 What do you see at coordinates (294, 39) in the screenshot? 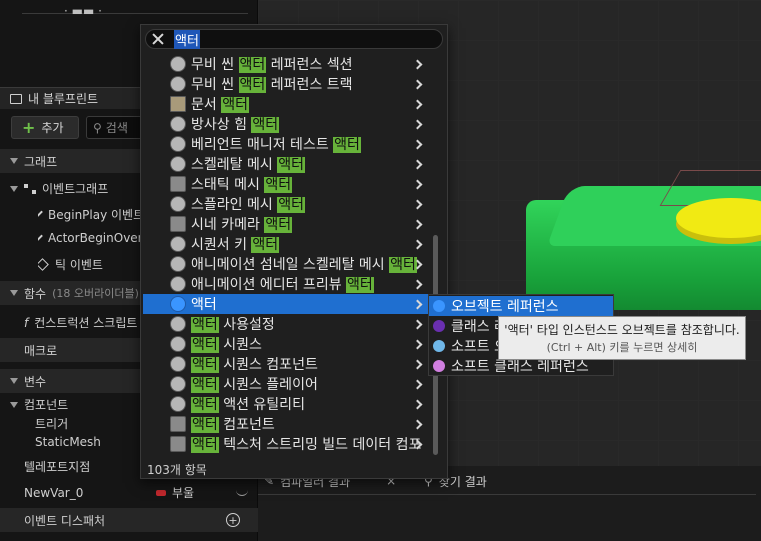
I see `action-search-input: 액터` at bounding box center [294, 39].